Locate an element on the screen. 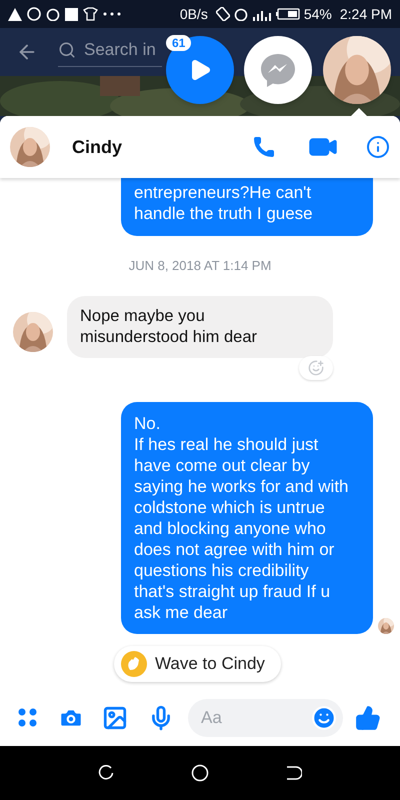  search-field: Search in is located at coordinates (110, 52).